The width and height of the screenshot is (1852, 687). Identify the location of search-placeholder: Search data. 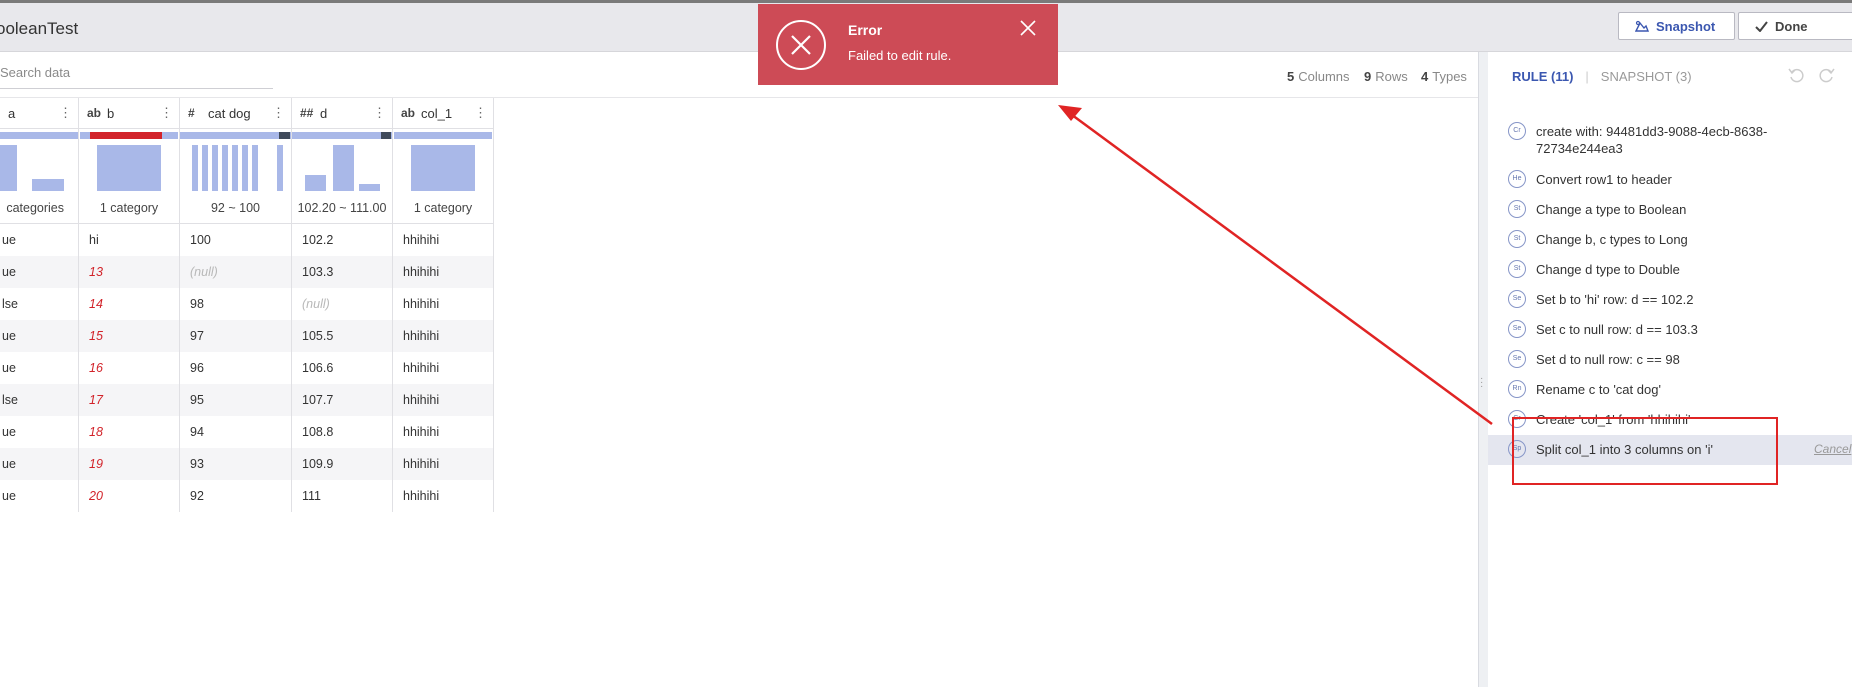
(35, 72).